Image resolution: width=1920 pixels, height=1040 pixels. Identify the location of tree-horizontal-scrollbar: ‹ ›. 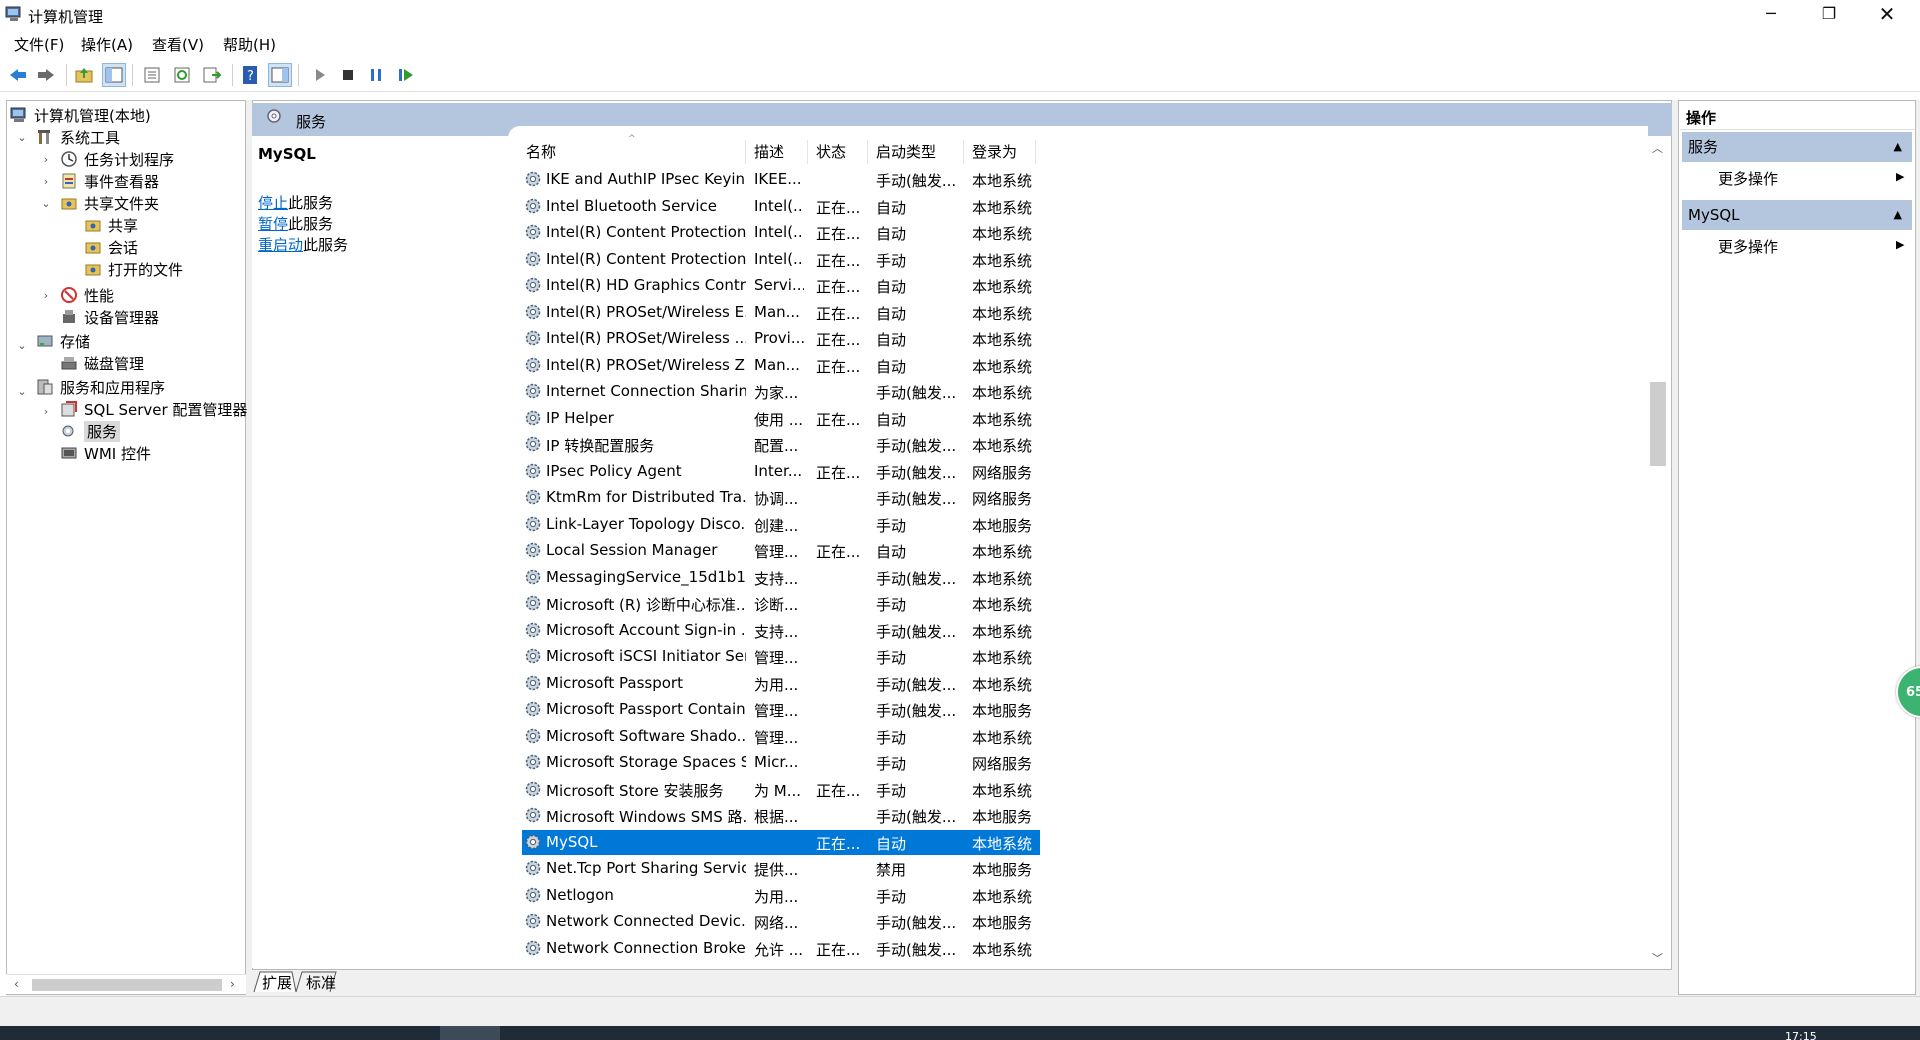
(126, 984).